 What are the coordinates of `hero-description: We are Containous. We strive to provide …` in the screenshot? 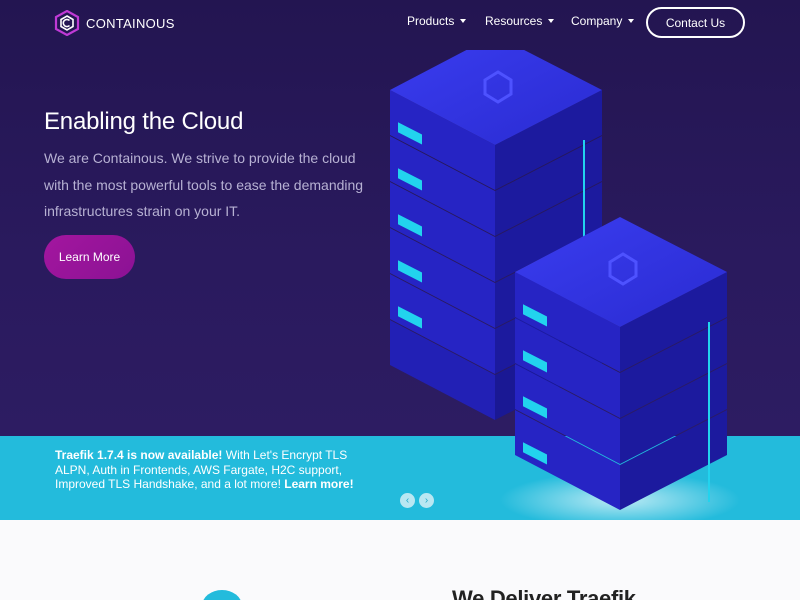 It's located at (204, 184).